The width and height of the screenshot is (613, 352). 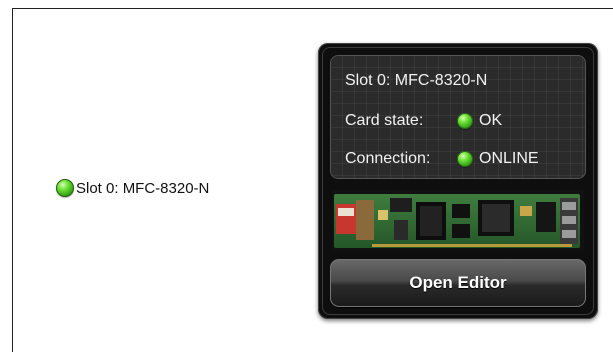 I want to click on card-state-row: Card state: OK, so click(x=423, y=121).